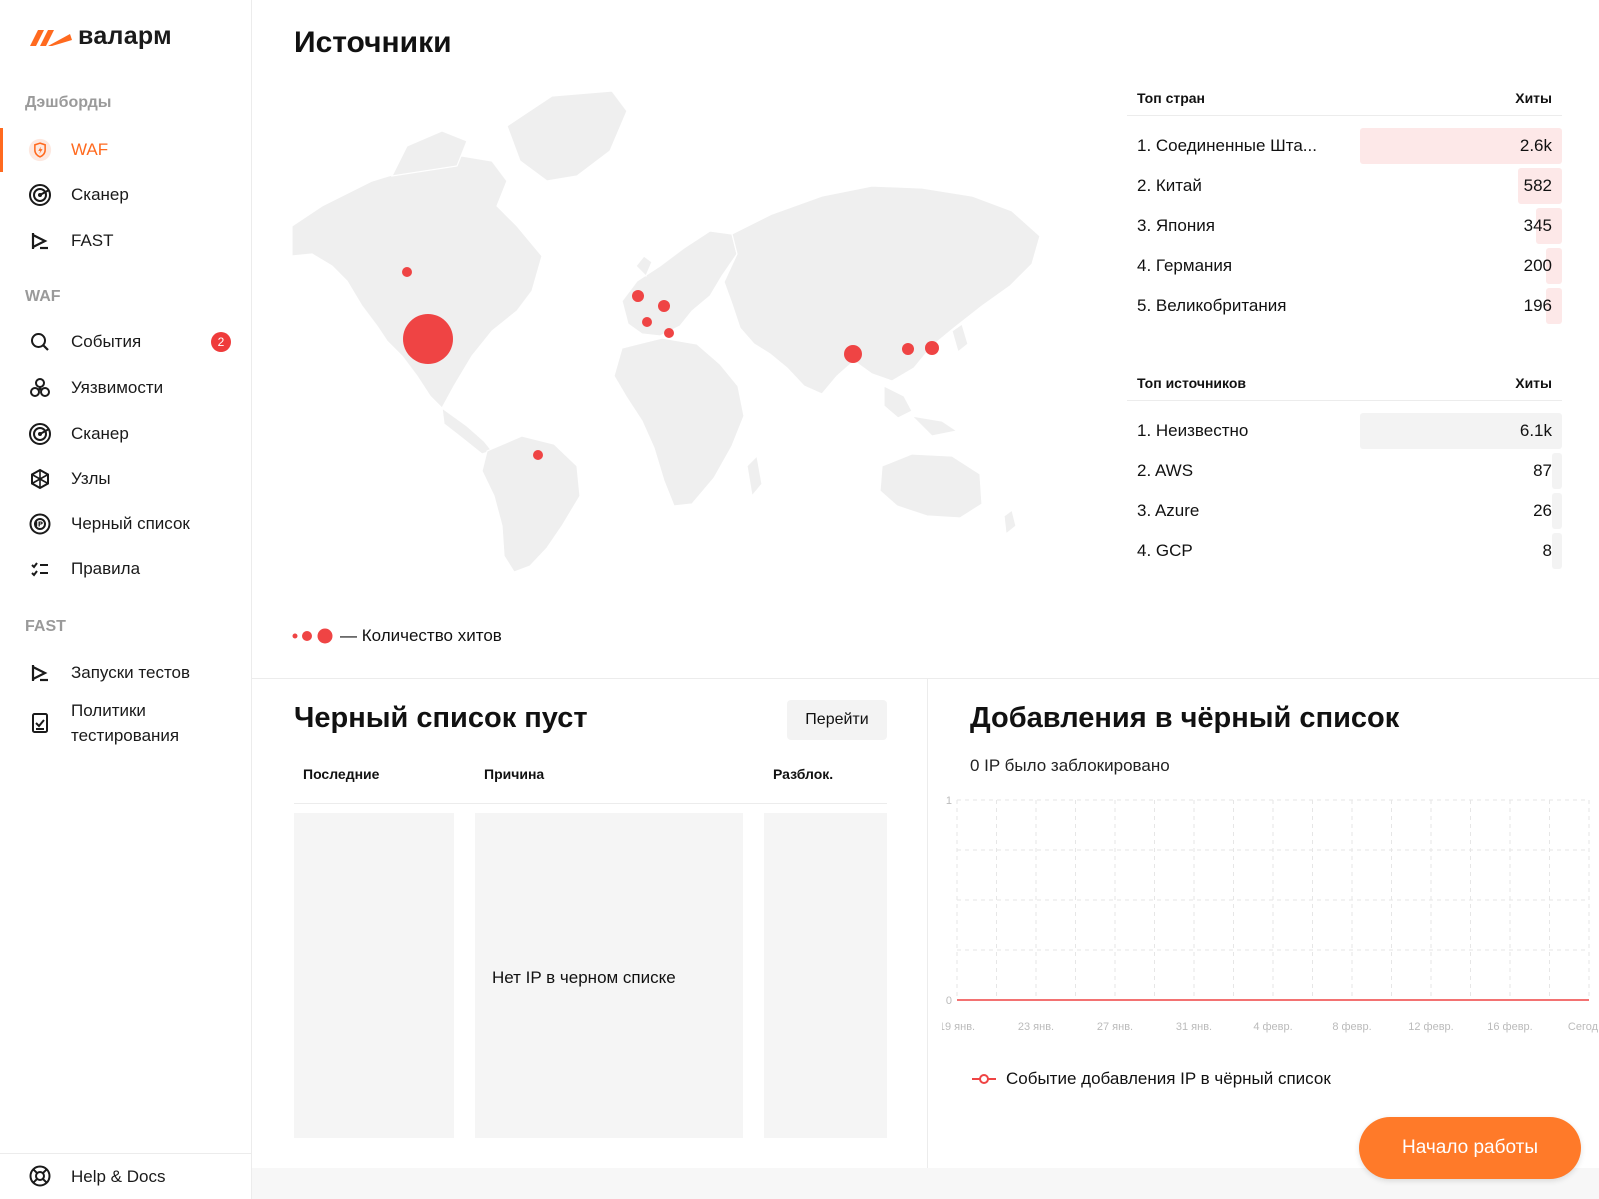 The image size is (1599, 1199). Describe the element at coordinates (1272, 1027) in the screenshot. I see `chart-xtick-label: 4 февр.` at that location.